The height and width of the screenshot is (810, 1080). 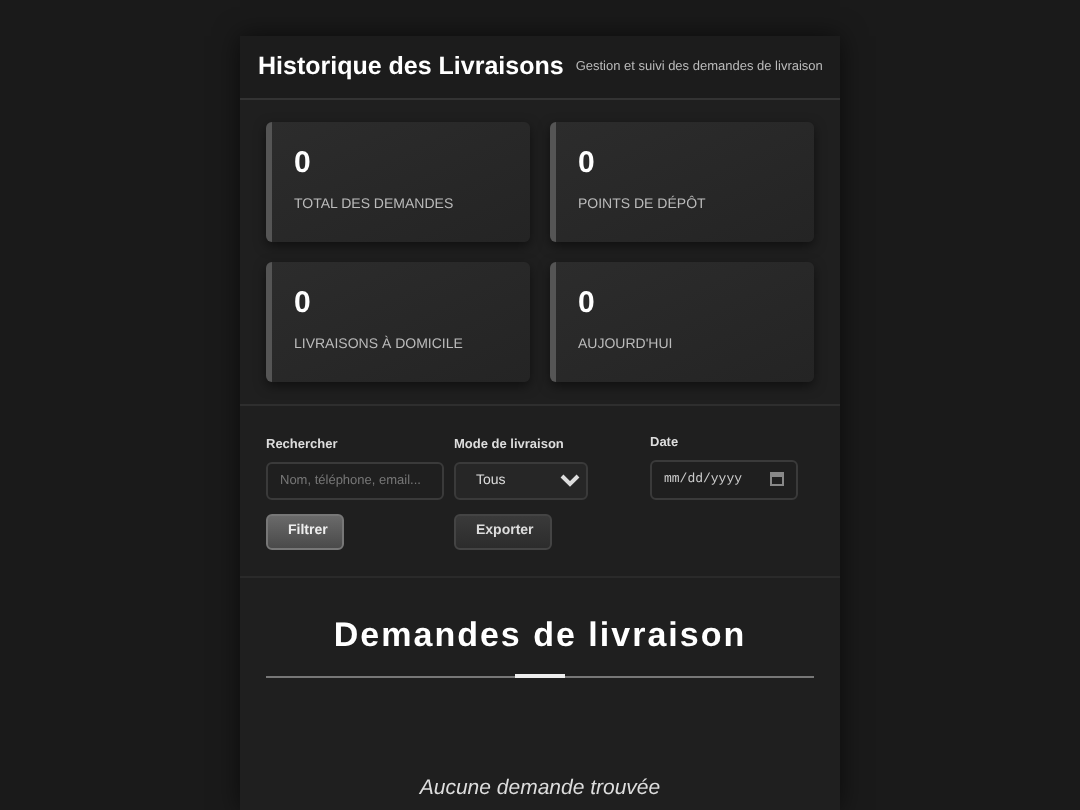 I want to click on calendar-icon, so click(x=777, y=479).